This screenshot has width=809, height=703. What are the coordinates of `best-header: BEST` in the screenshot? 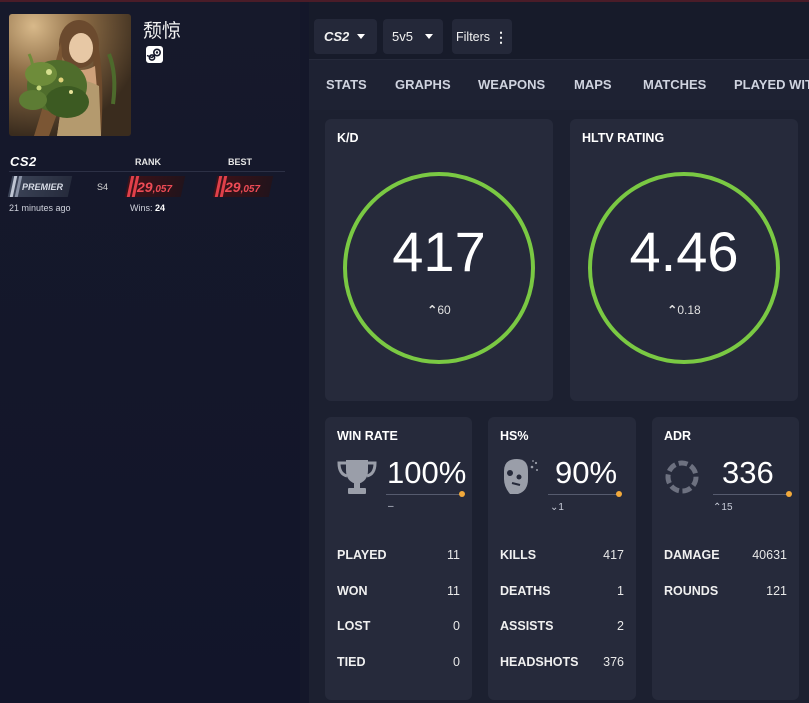 It's located at (240, 162).